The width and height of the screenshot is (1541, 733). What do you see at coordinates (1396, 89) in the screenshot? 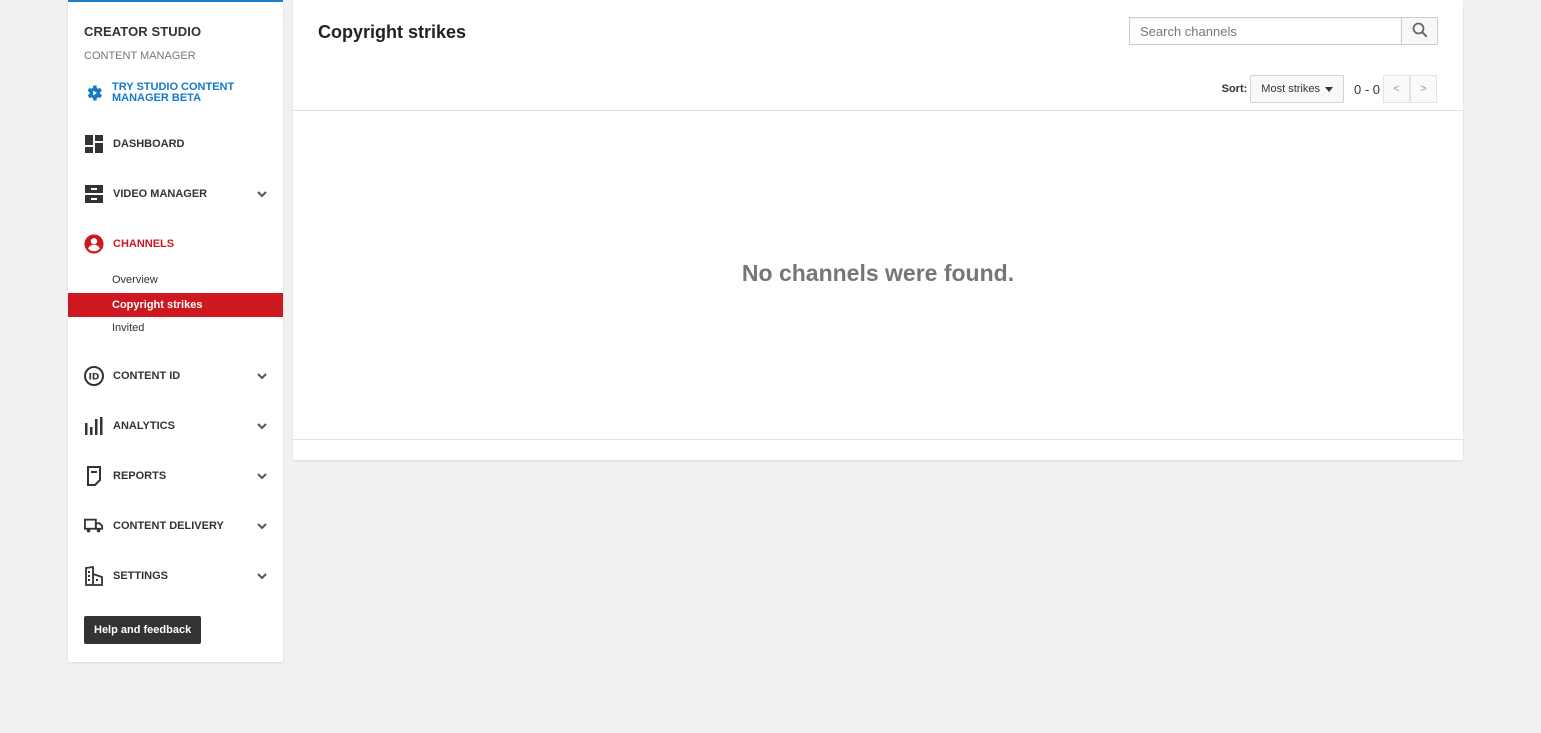
I see `prev-page-button: <` at bounding box center [1396, 89].